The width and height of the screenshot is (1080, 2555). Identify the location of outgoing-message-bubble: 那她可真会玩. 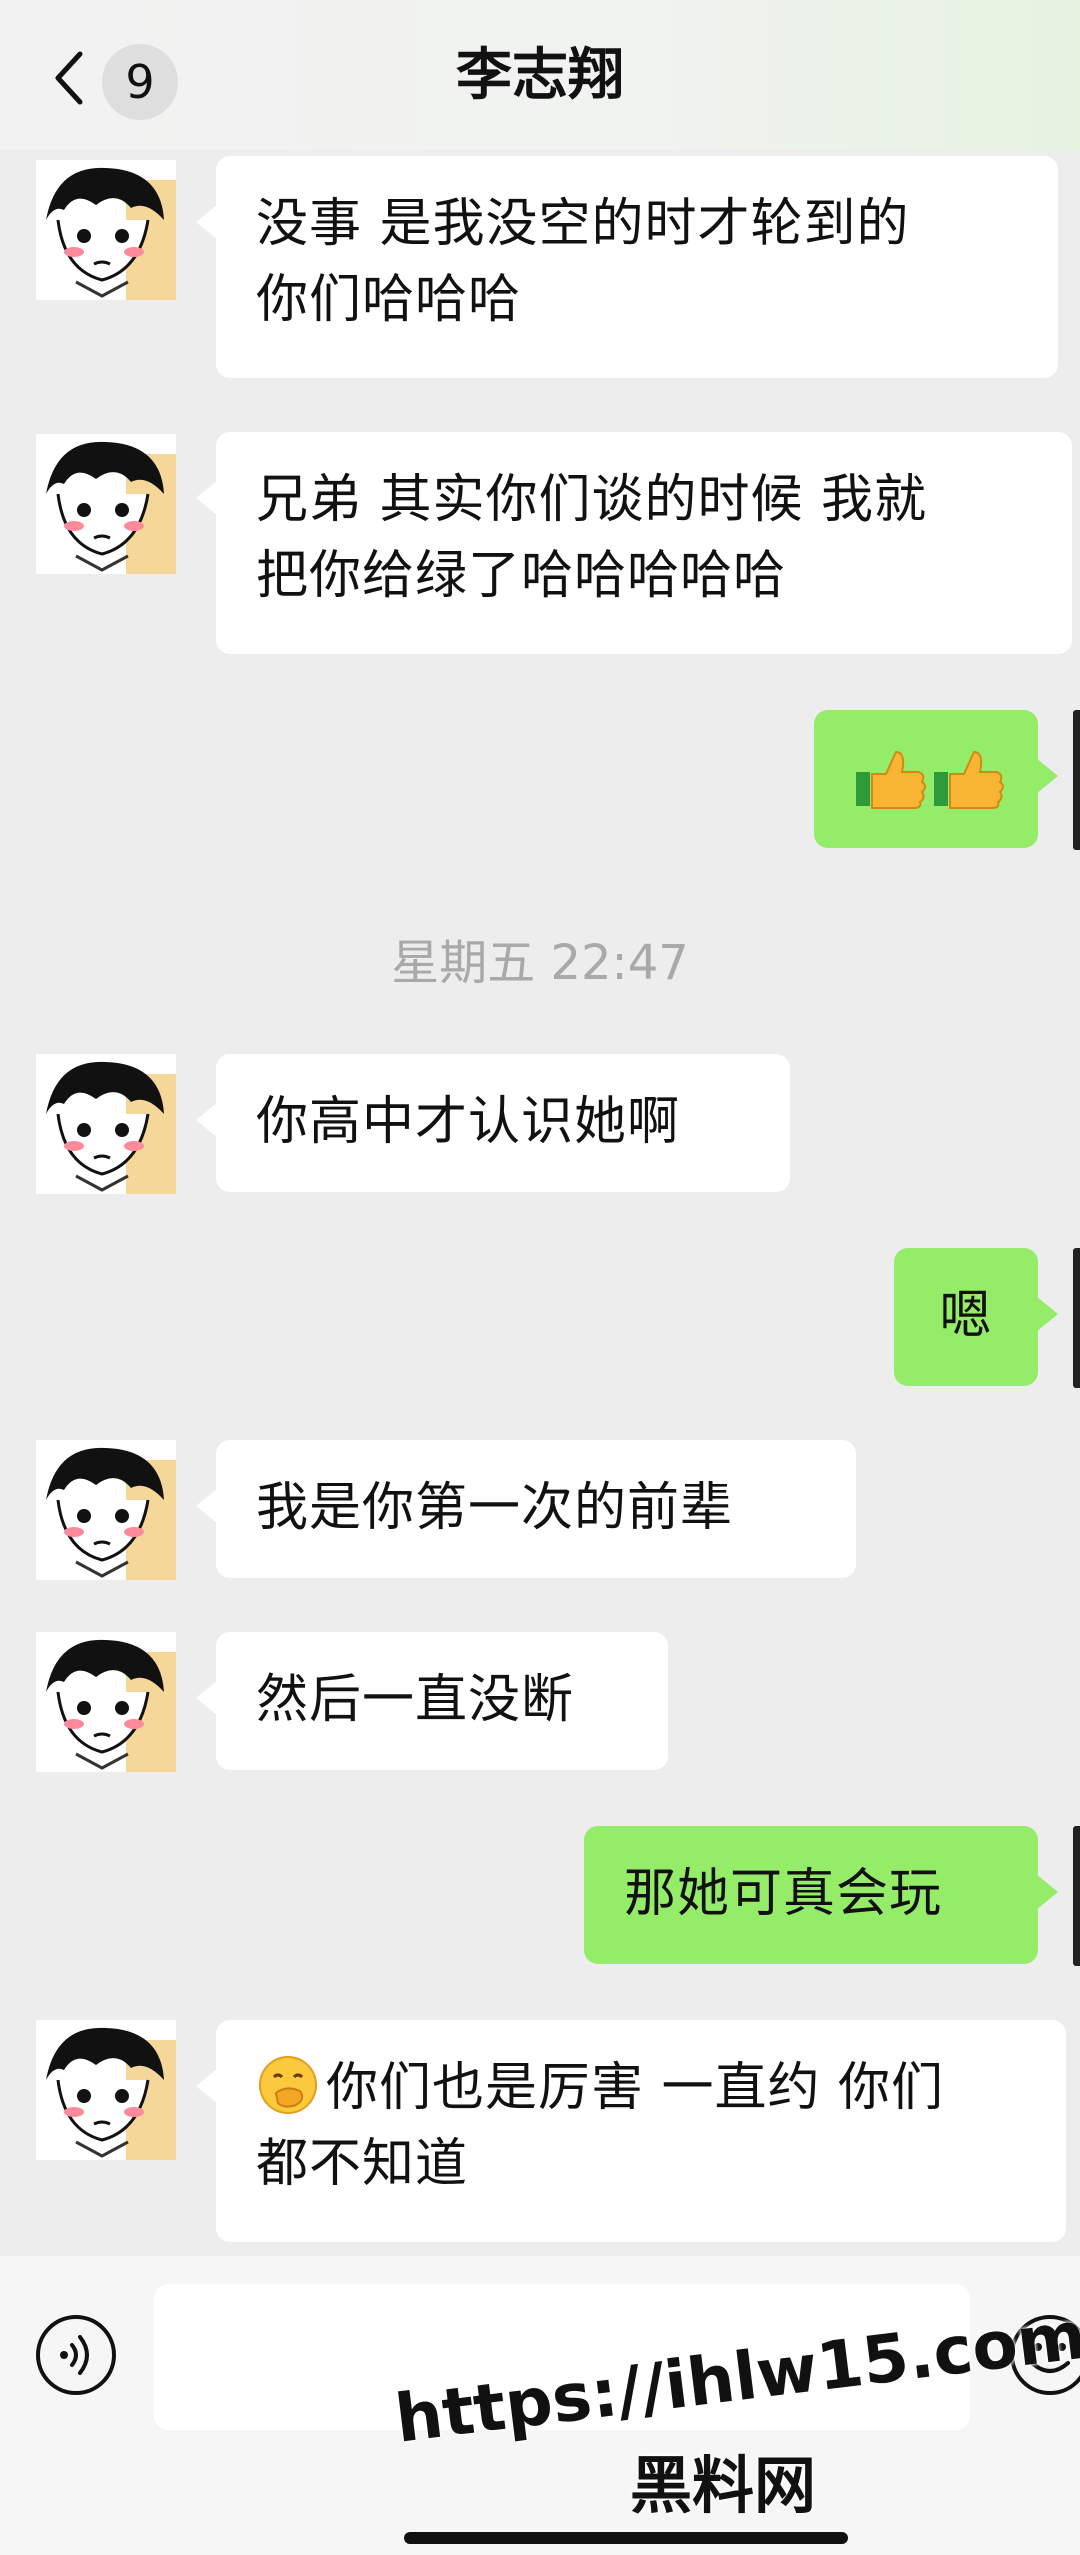
(821, 1895).